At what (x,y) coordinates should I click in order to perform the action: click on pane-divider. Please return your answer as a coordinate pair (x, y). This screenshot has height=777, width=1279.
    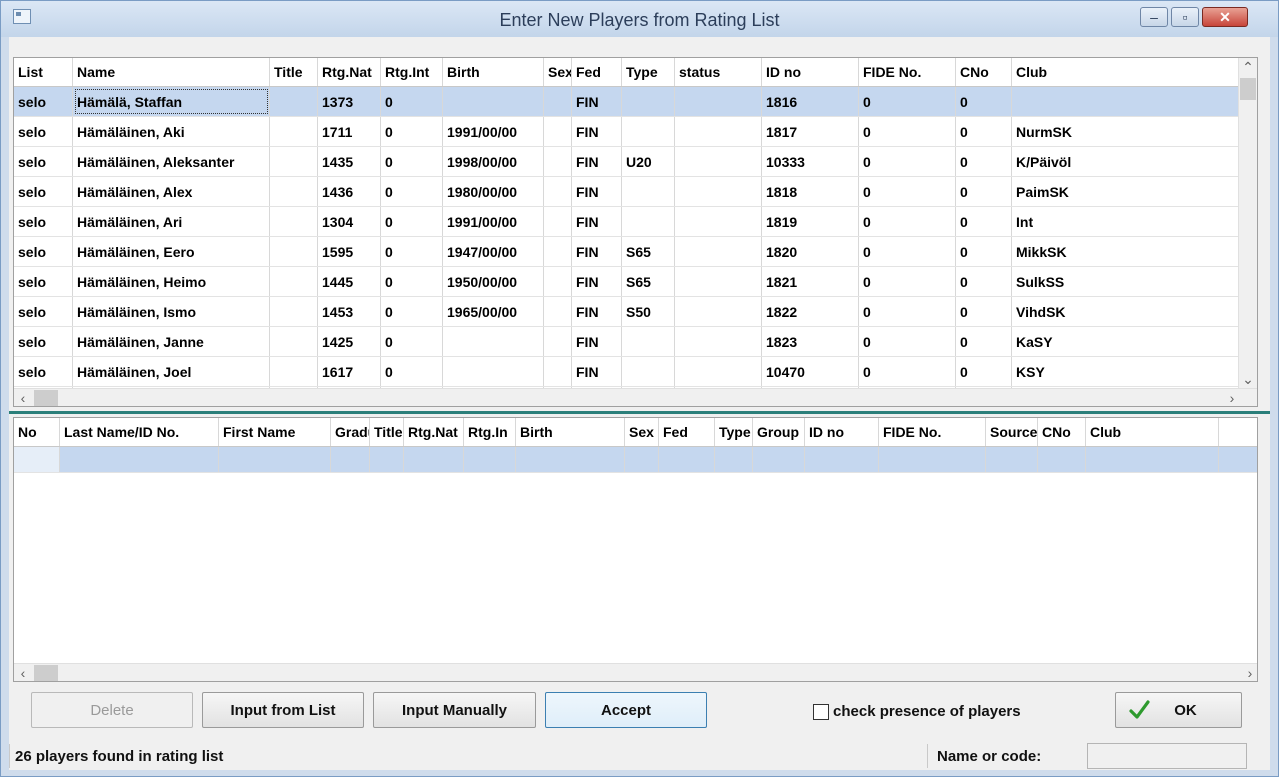
    Looking at the image, I should click on (639, 412).